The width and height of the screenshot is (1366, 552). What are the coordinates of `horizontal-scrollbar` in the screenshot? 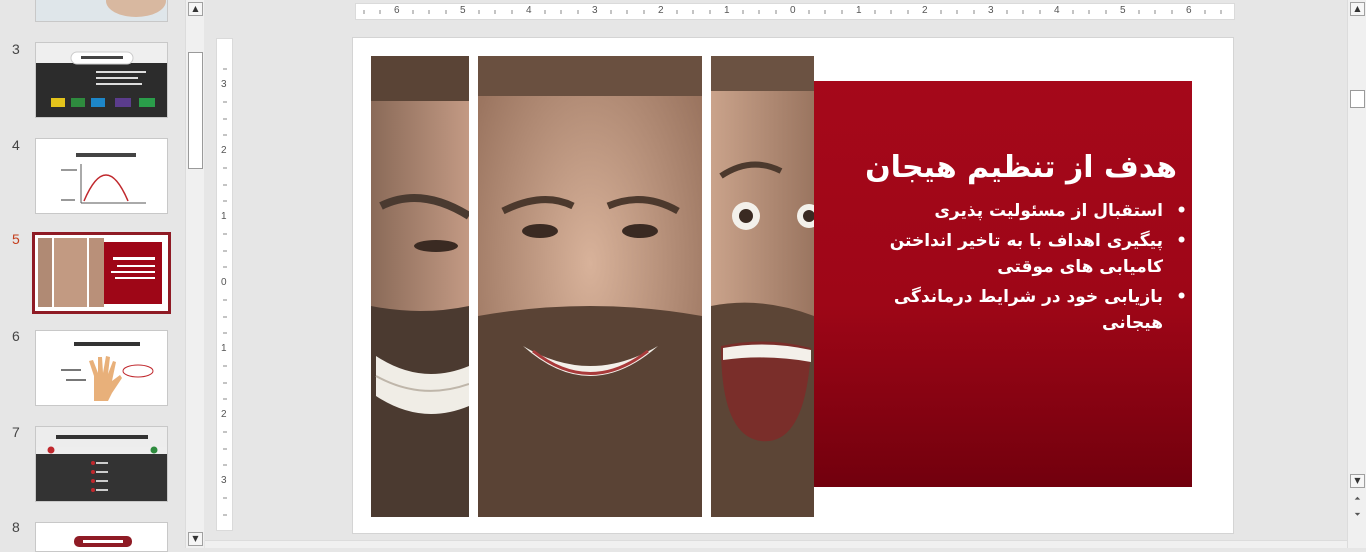 It's located at (776, 544).